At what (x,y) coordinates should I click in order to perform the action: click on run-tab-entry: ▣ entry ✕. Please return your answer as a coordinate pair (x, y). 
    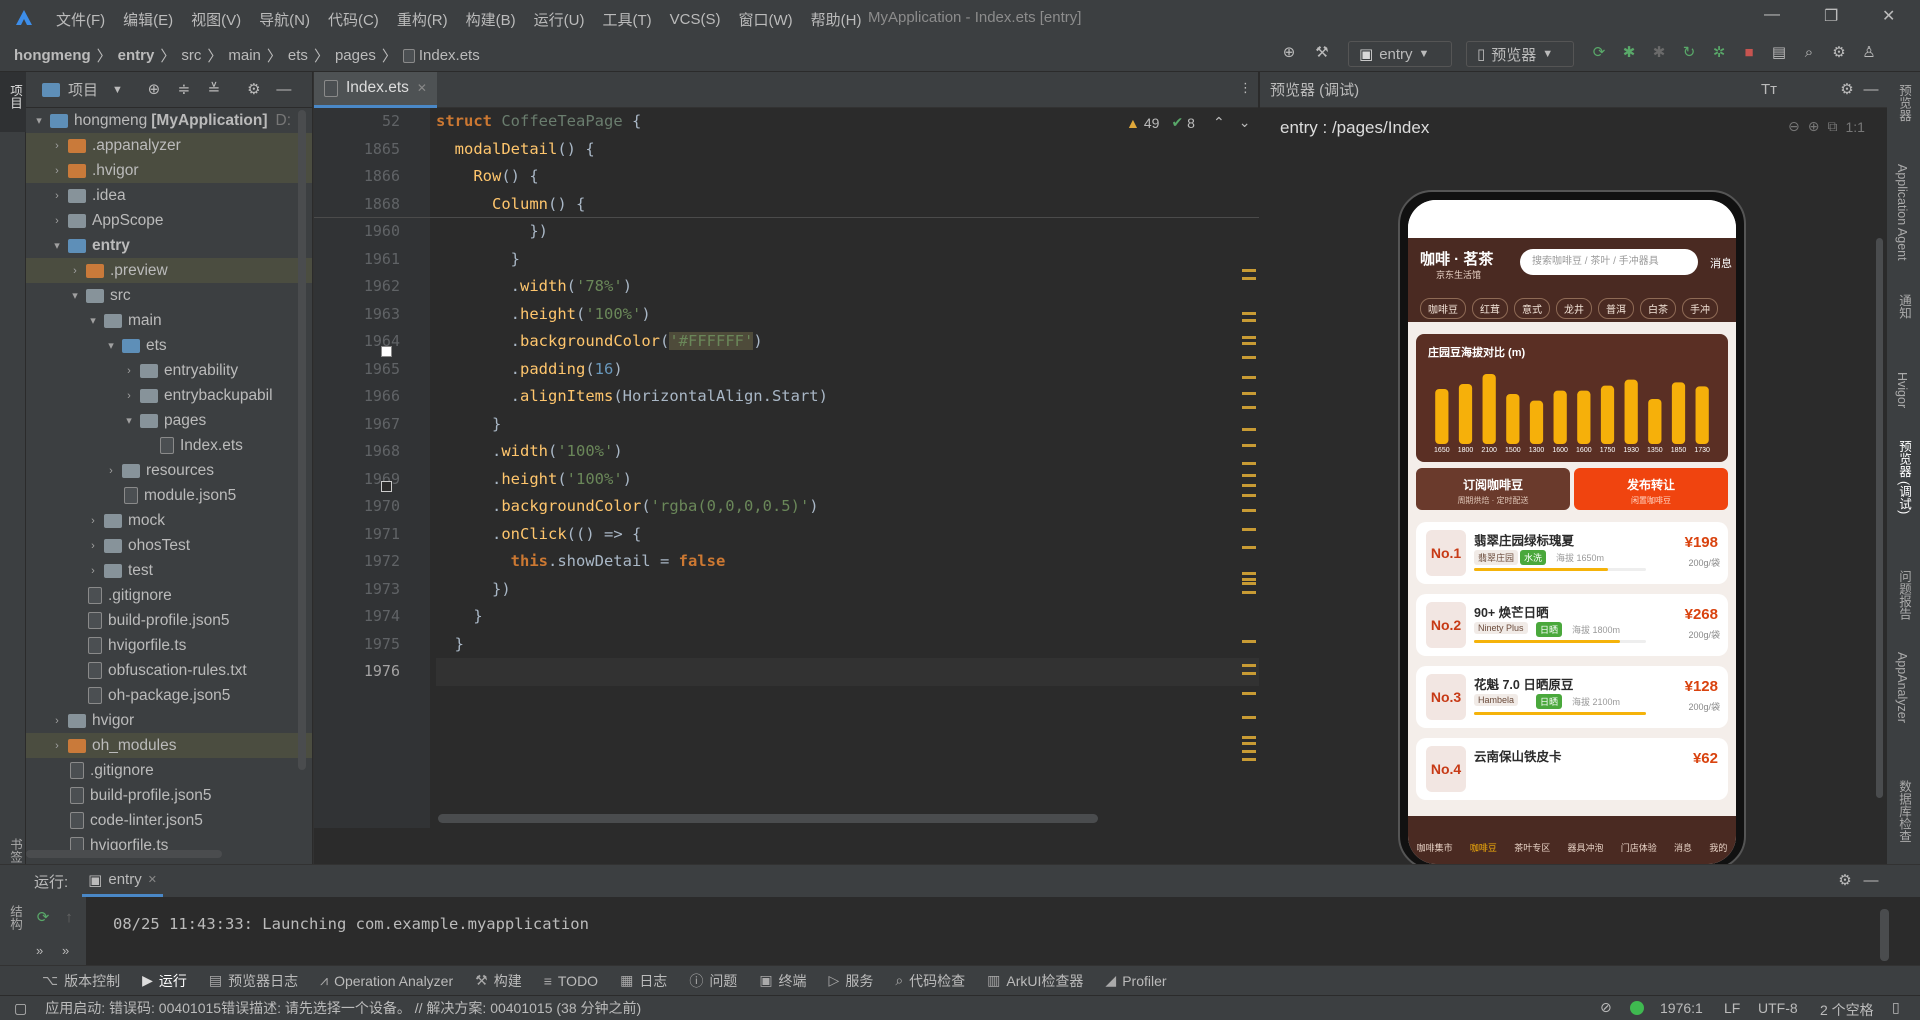
    Looking at the image, I should click on (122, 881).